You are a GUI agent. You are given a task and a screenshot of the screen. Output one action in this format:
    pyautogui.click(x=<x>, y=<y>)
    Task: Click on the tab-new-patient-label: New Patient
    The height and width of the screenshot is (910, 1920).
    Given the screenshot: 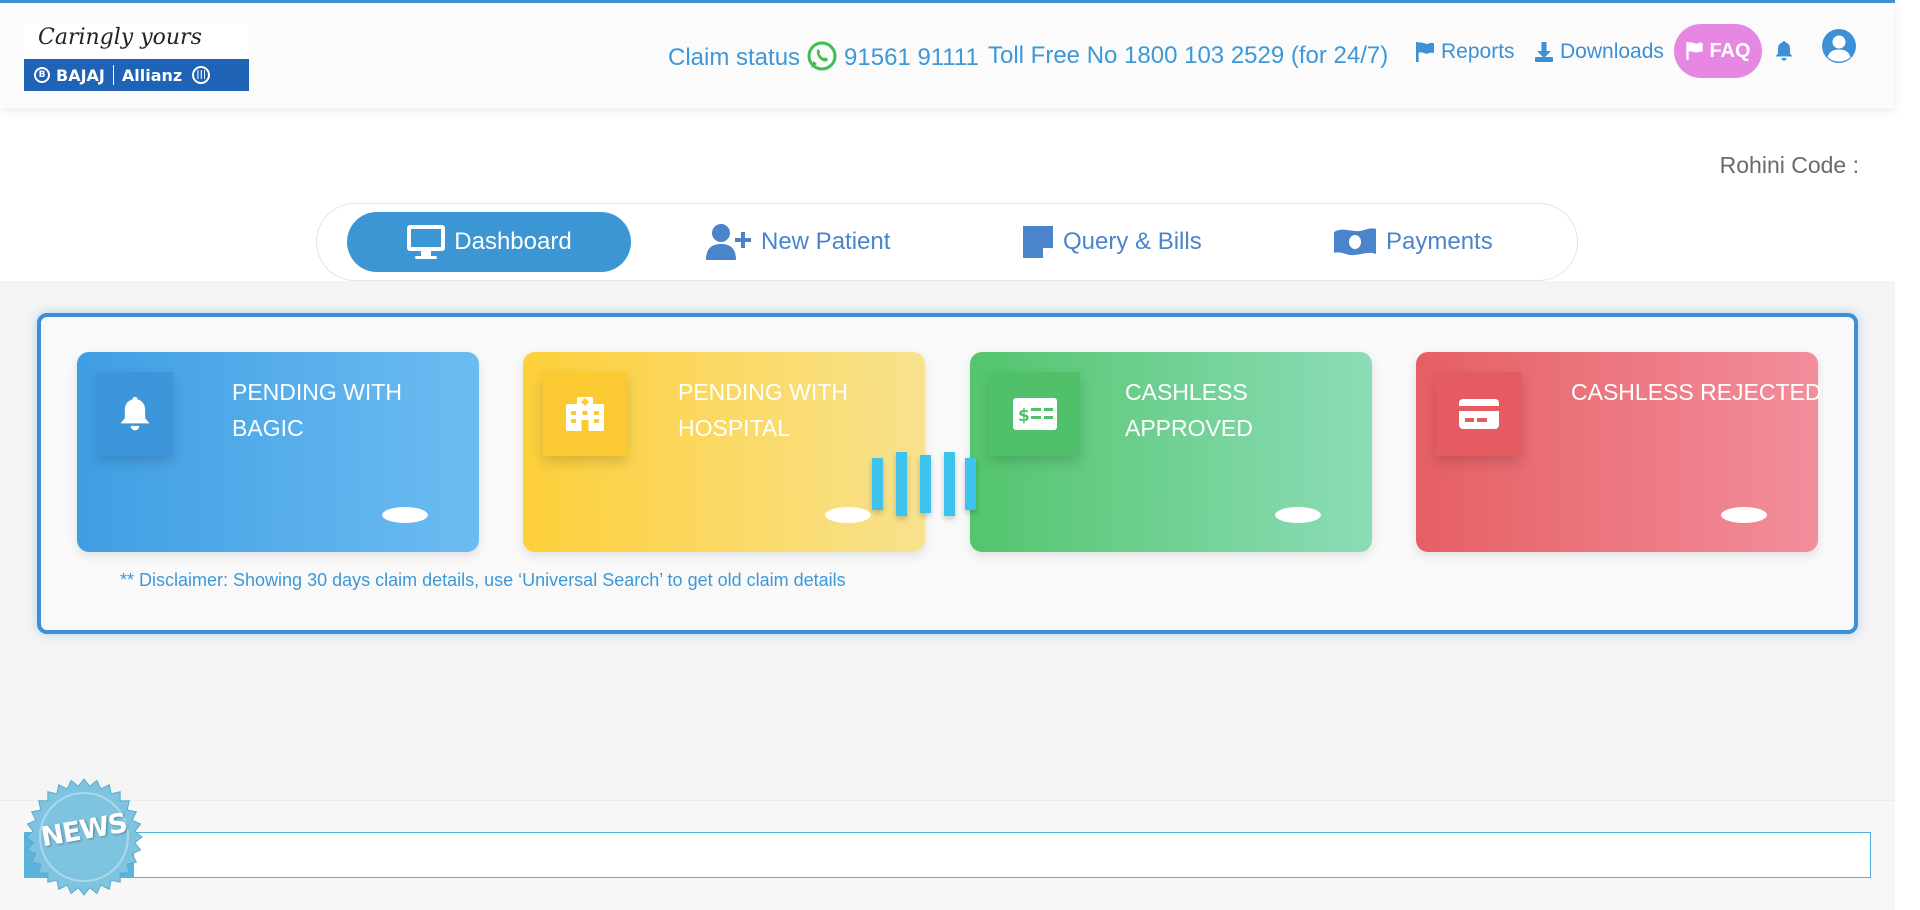 What is the action you would take?
    pyautogui.click(x=826, y=241)
    